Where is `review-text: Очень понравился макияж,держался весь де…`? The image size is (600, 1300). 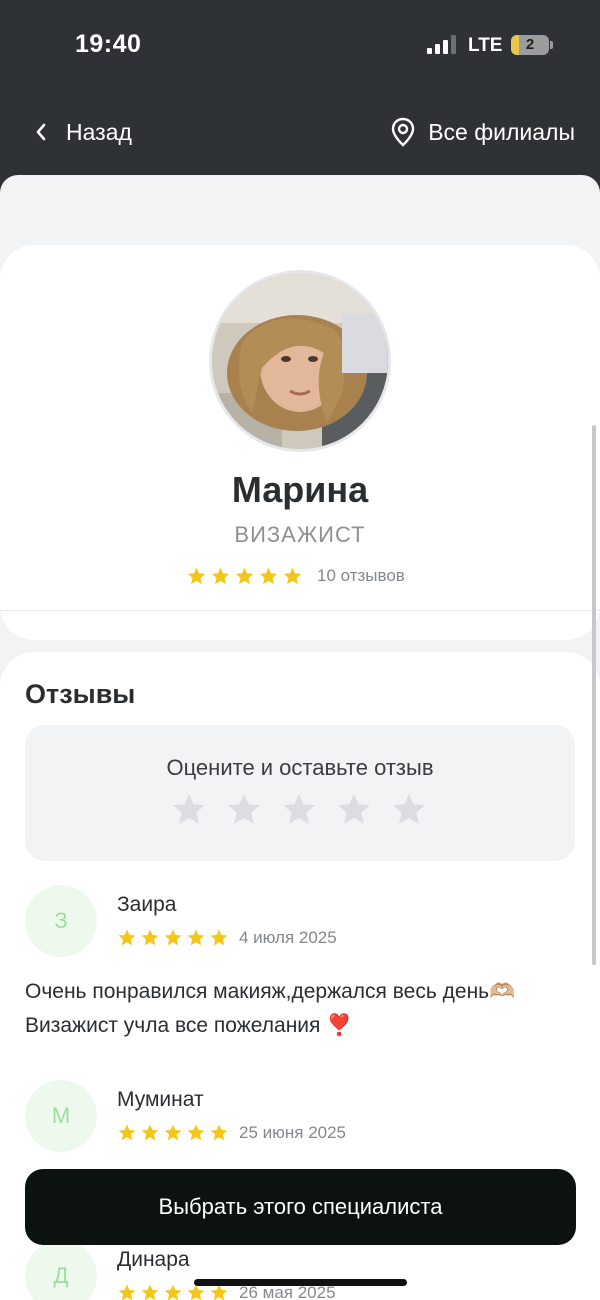 review-text: Очень понравился макияж,держался весь де… is located at coordinates (270, 1008).